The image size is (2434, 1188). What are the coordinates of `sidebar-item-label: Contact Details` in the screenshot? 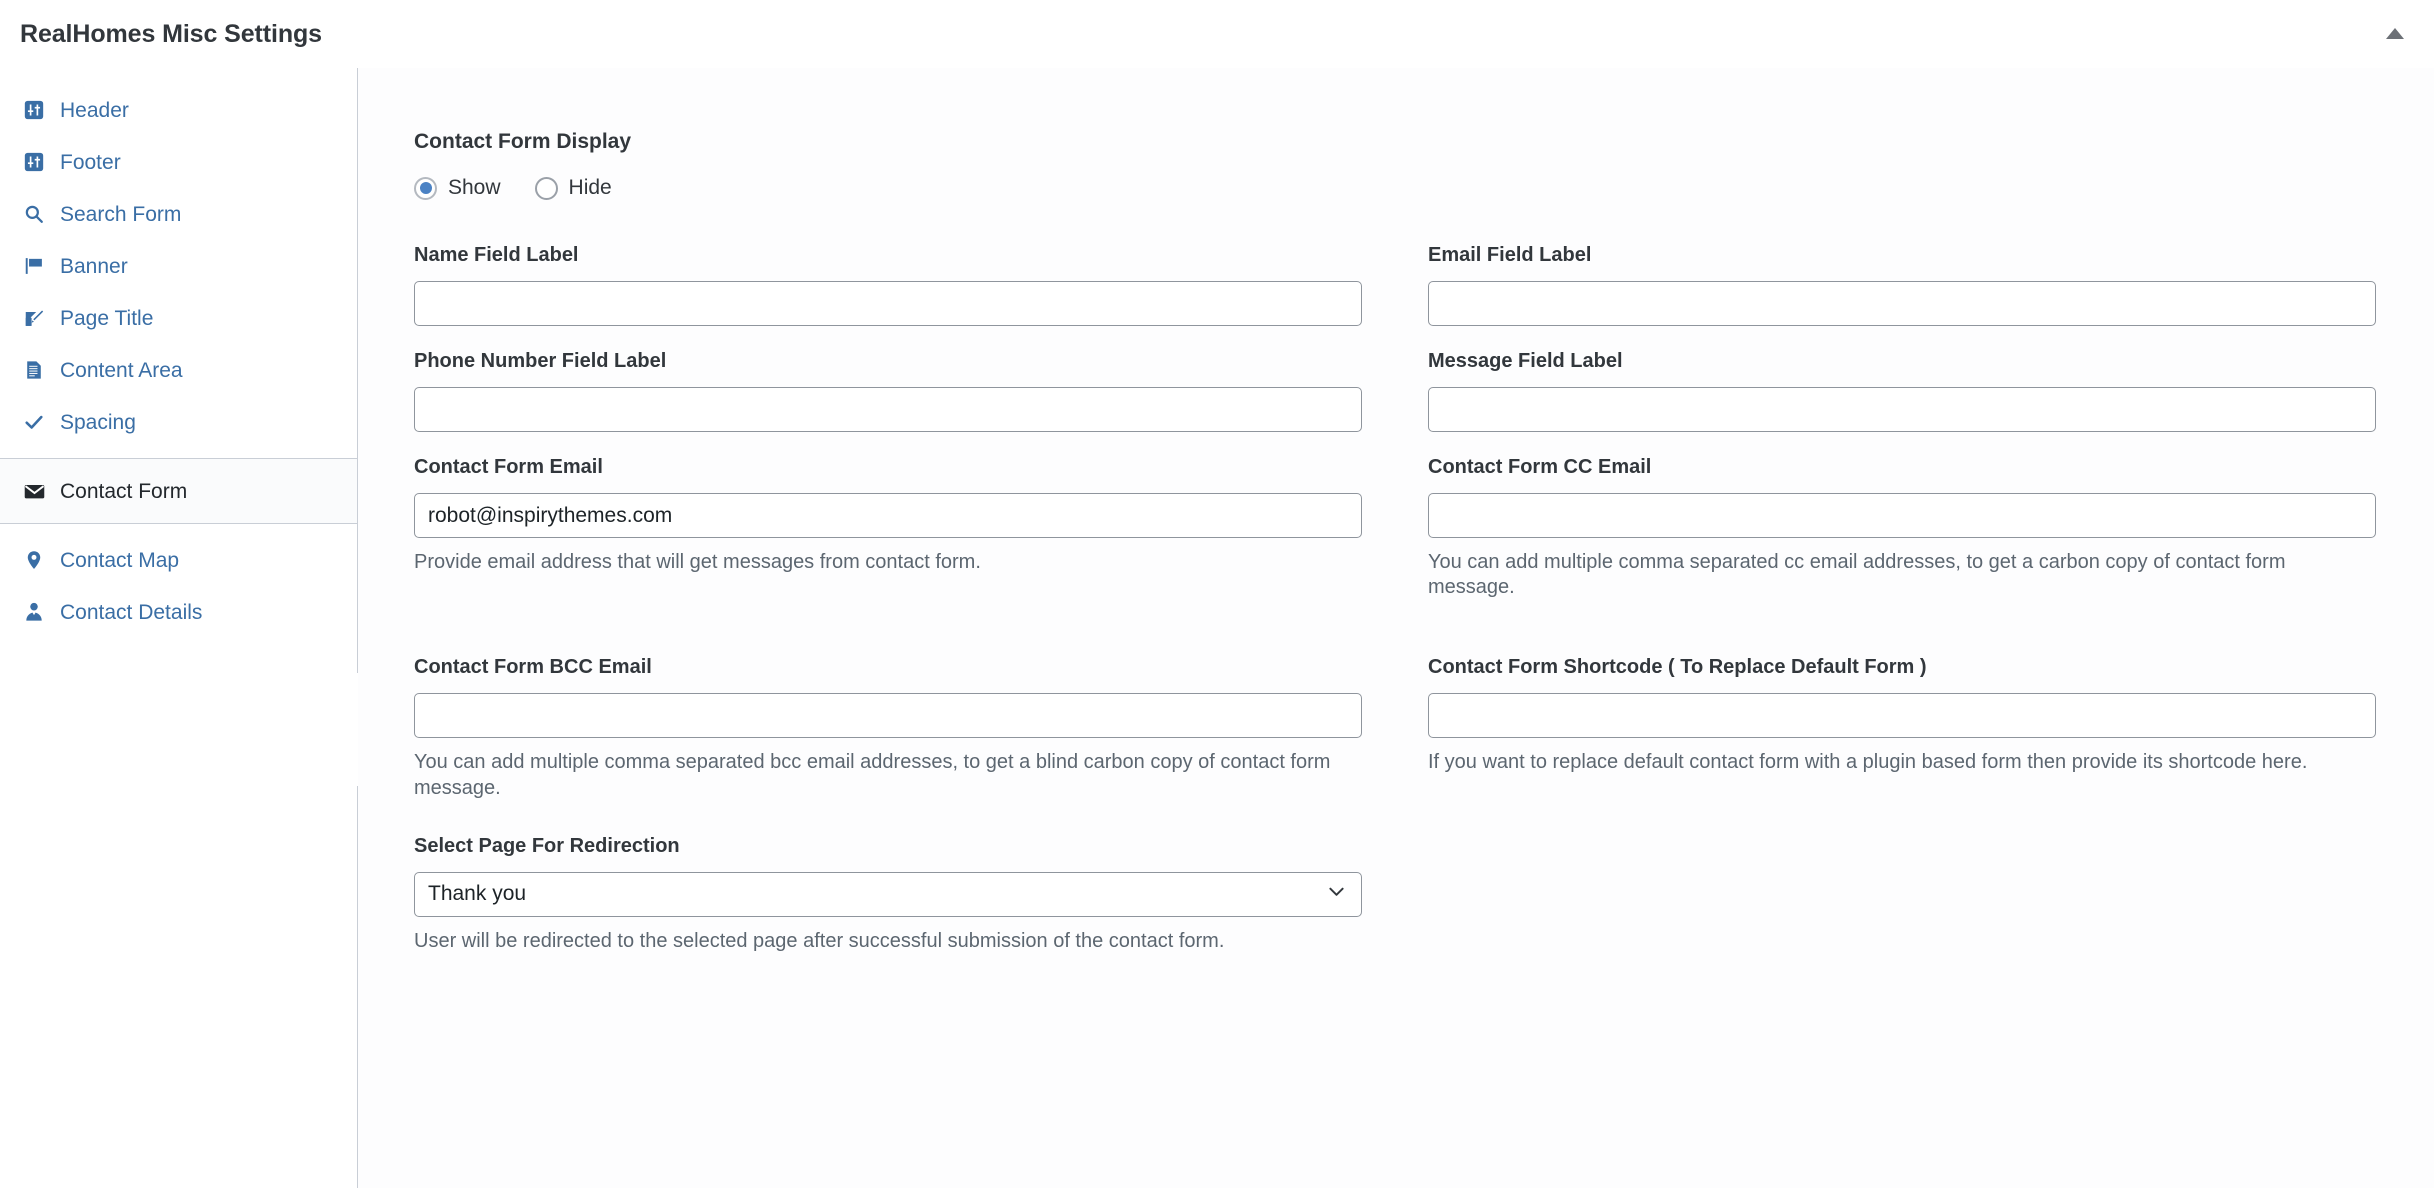 It's located at (131, 612).